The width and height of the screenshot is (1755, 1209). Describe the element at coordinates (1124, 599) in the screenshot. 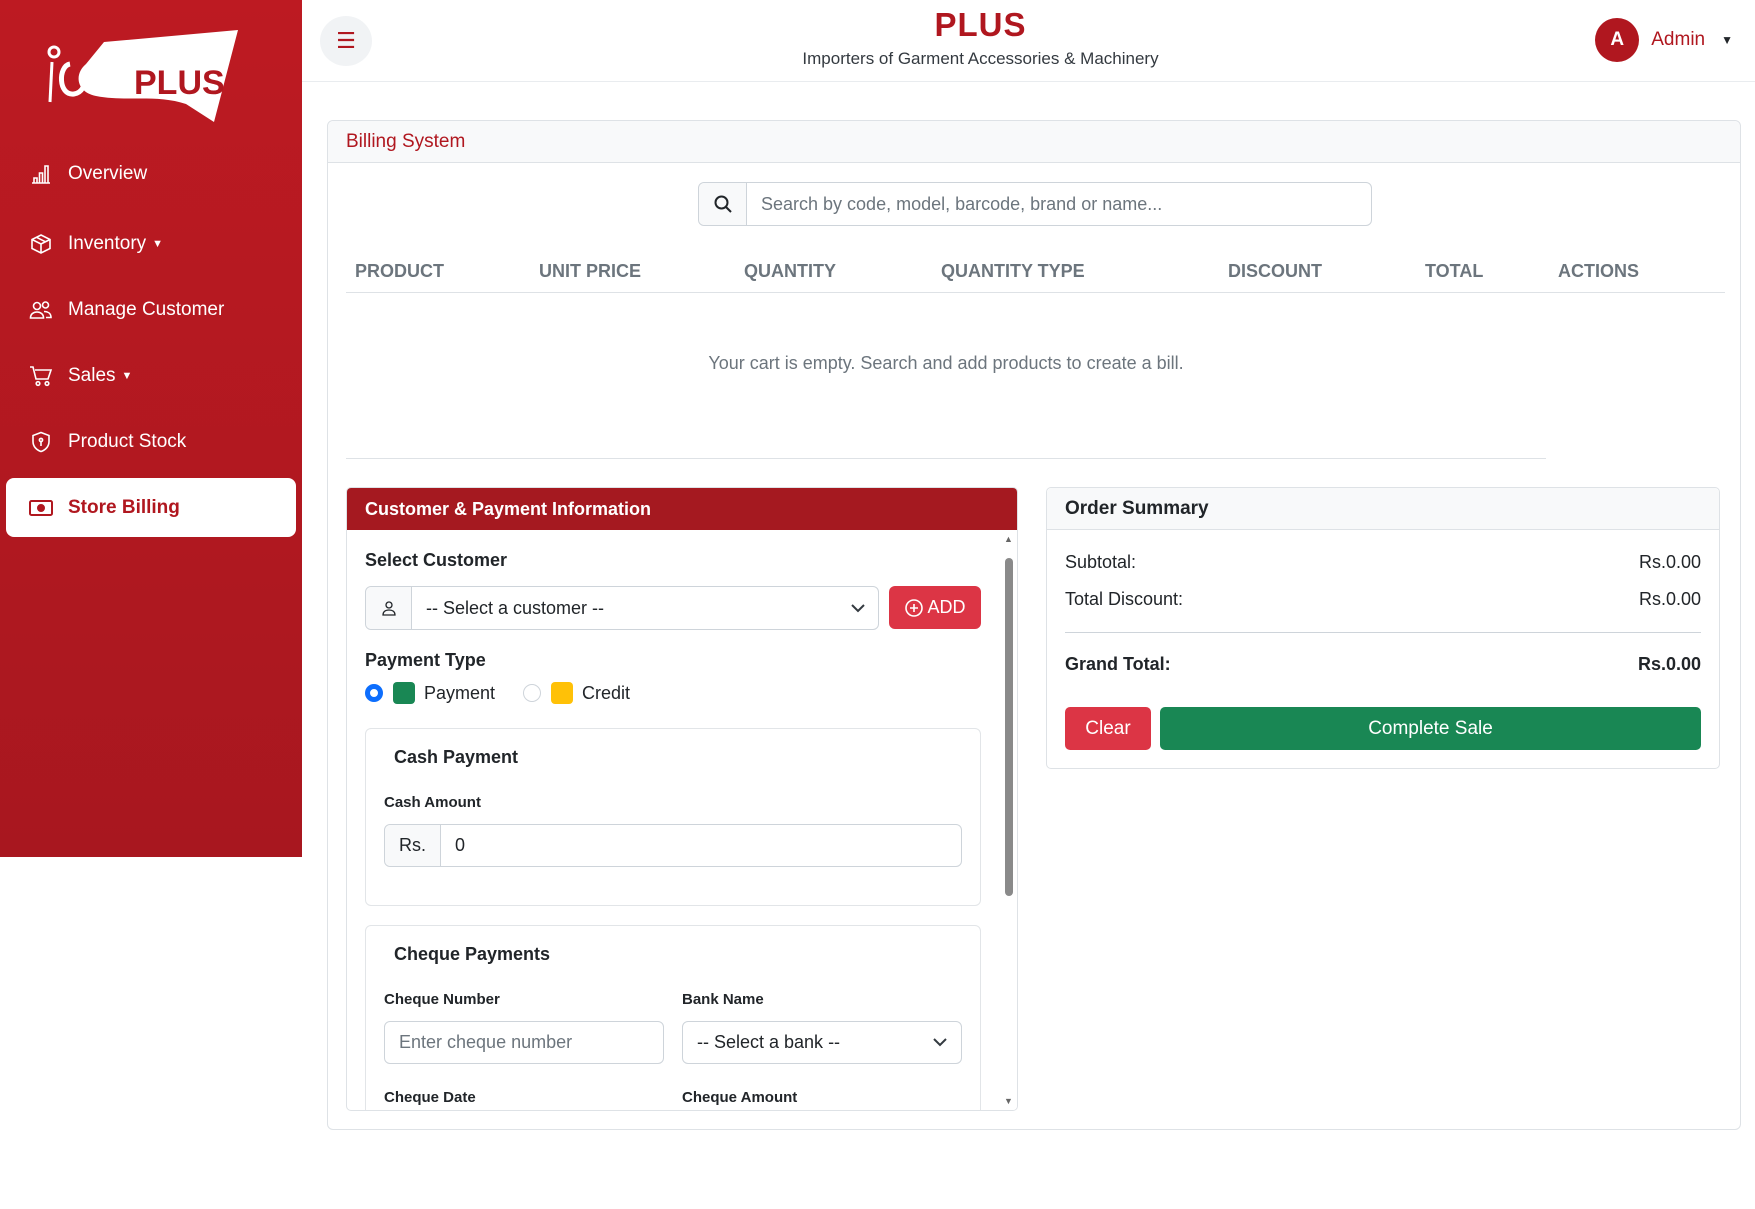

I see `discount-label: Total Discount:` at that location.